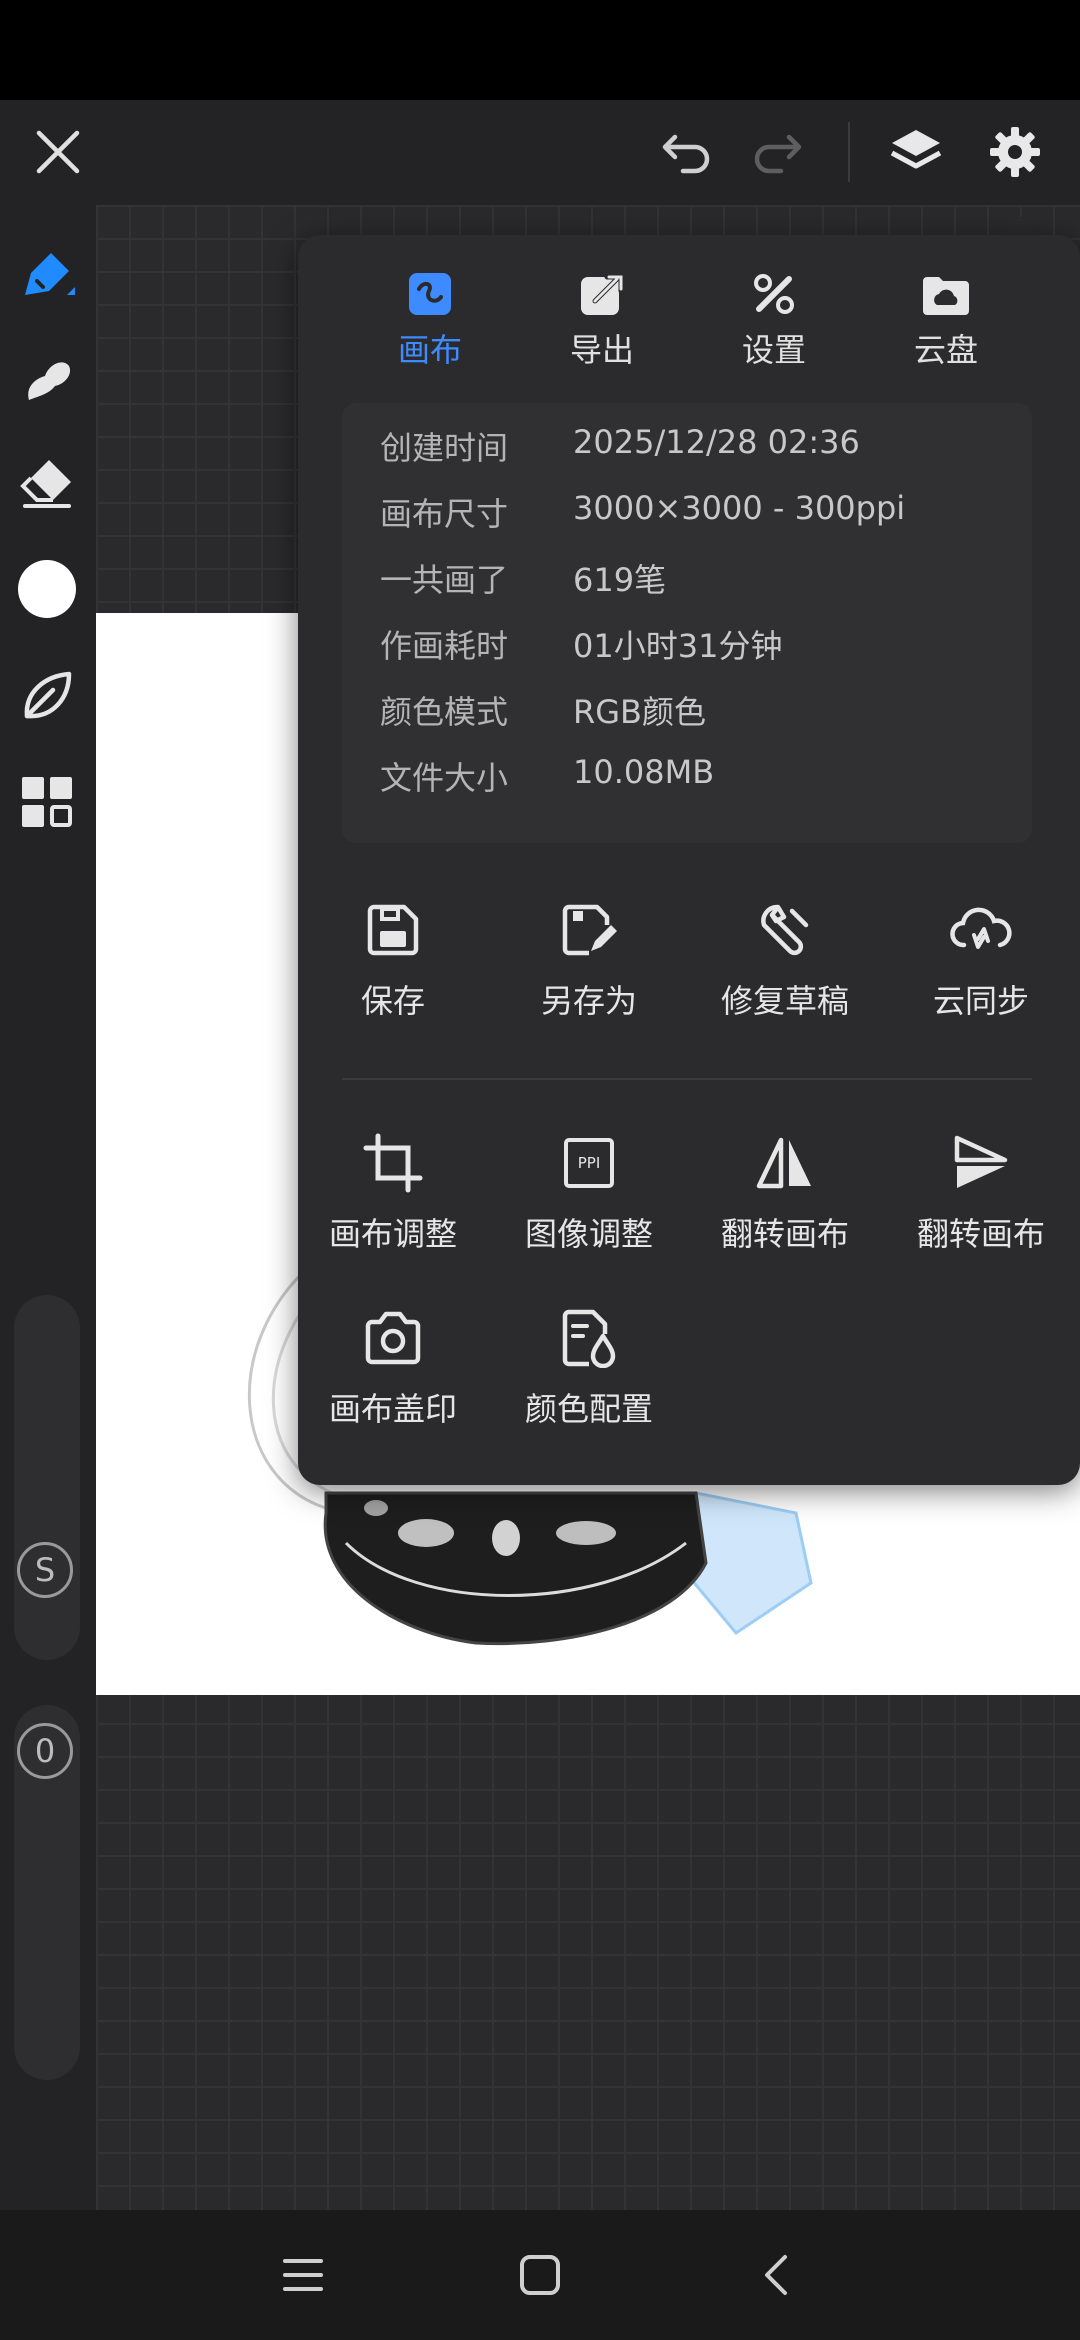 This screenshot has height=2340, width=1080. Describe the element at coordinates (393, 960) in the screenshot. I see `save-button: 保存` at that location.